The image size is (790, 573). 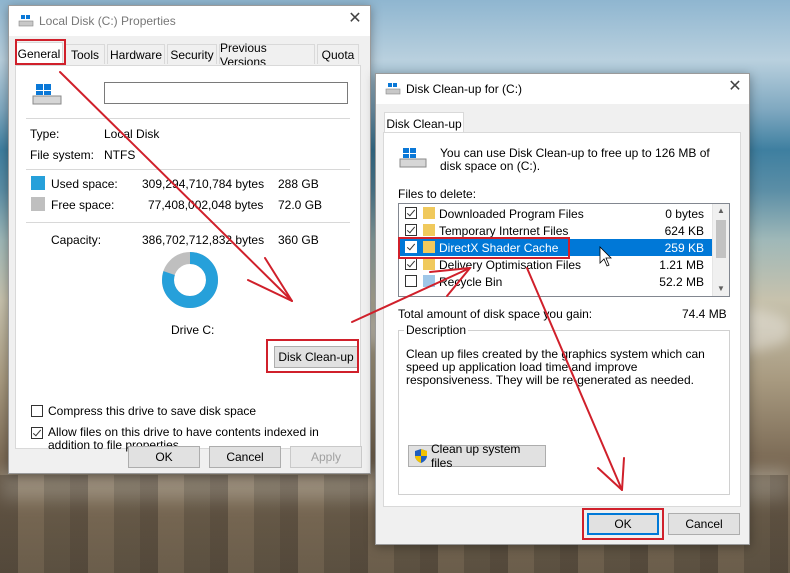 I want to click on cleanup-system-files-label: Clean up system files, so click(x=476, y=456).